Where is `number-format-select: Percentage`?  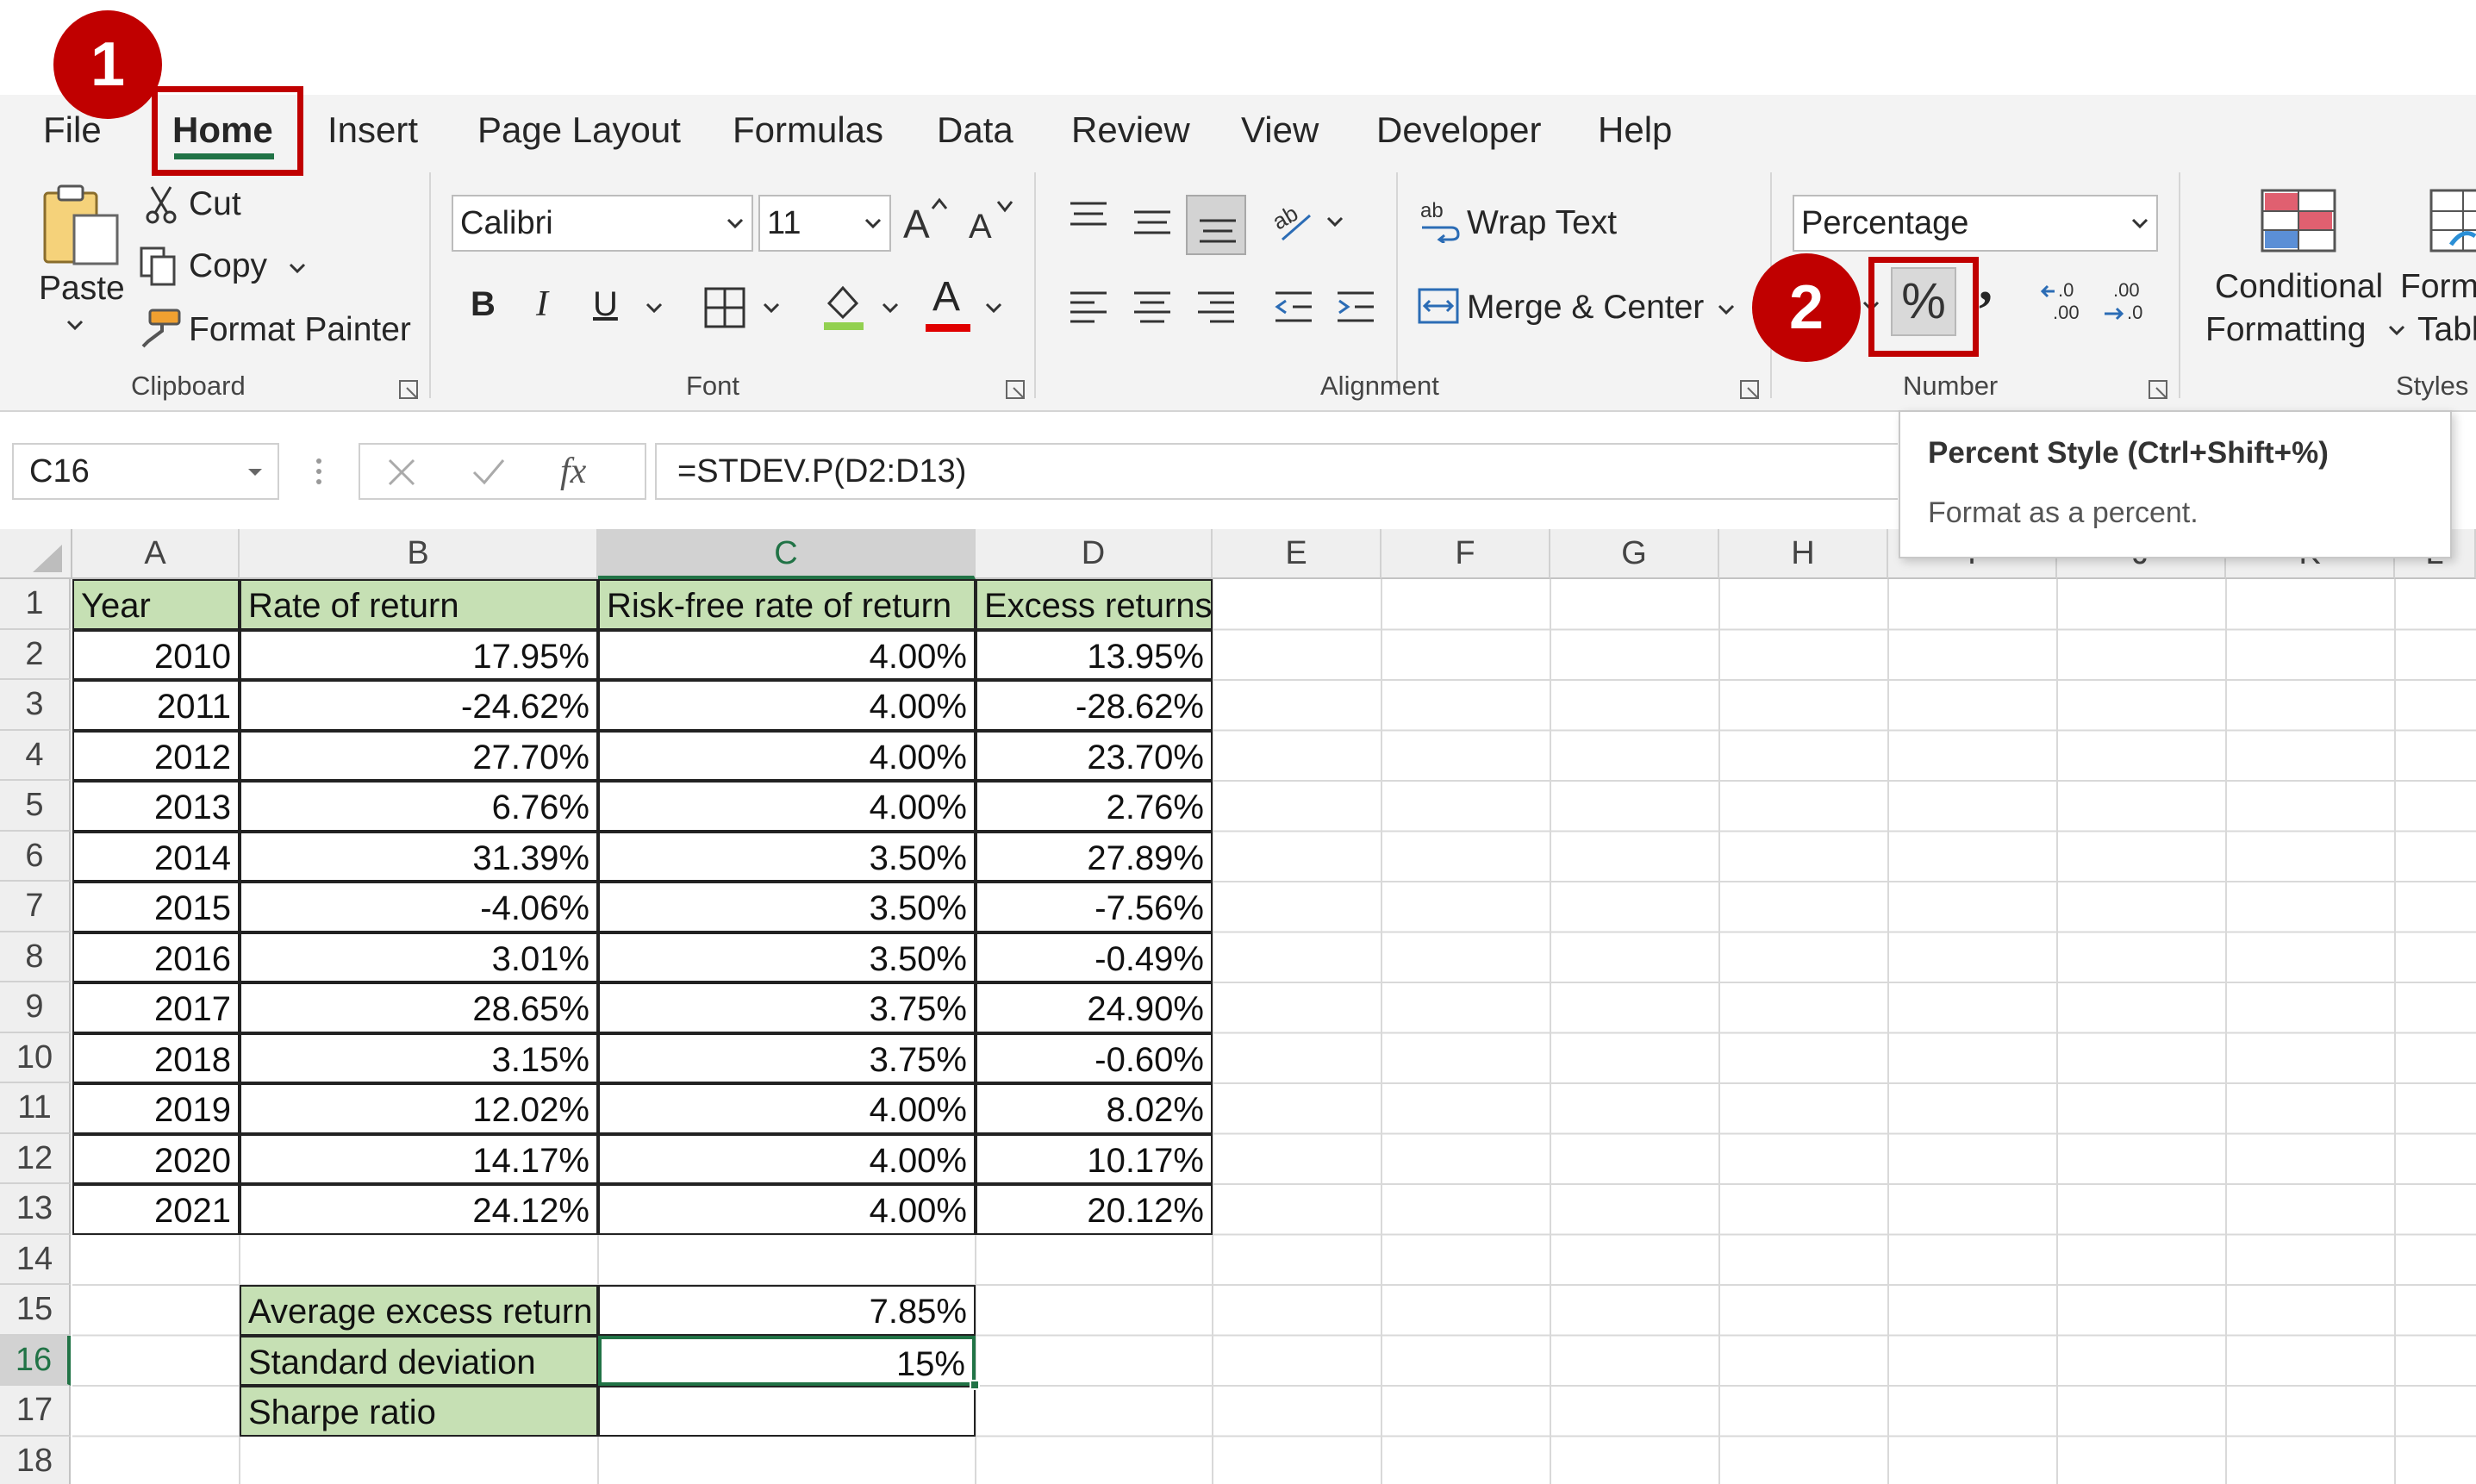
number-format-select: Percentage is located at coordinates (1975, 224).